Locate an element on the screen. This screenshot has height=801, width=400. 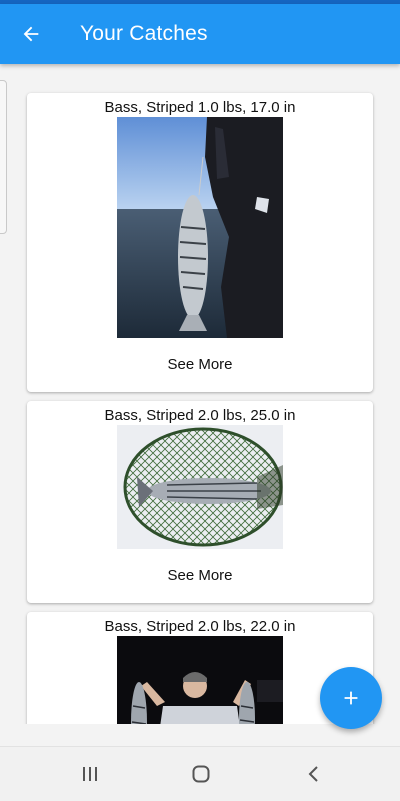
recent-apps-icon is located at coordinates (90, 774).